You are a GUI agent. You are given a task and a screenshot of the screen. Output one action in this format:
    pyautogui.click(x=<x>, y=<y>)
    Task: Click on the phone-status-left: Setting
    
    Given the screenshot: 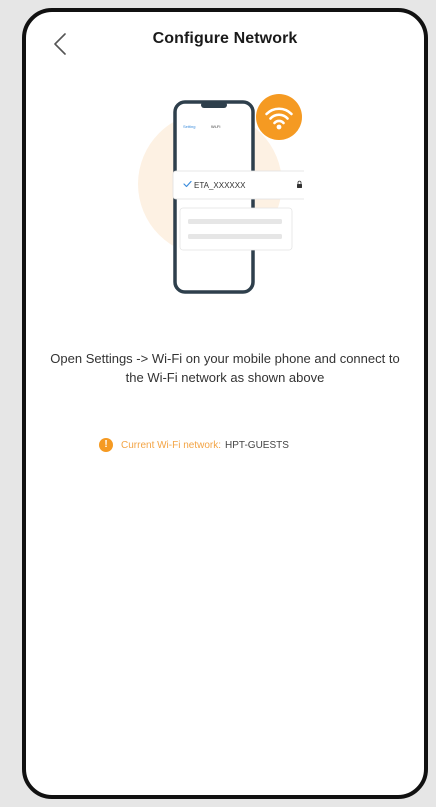 What is the action you would take?
    pyautogui.click(x=189, y=126)
    